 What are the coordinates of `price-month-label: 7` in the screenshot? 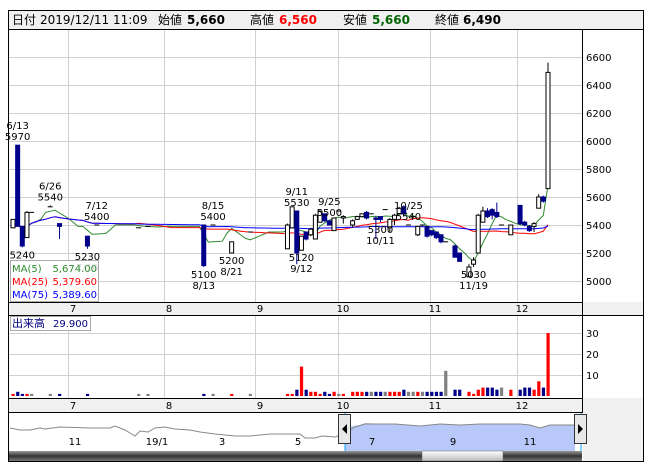 It's located at (73, 309).